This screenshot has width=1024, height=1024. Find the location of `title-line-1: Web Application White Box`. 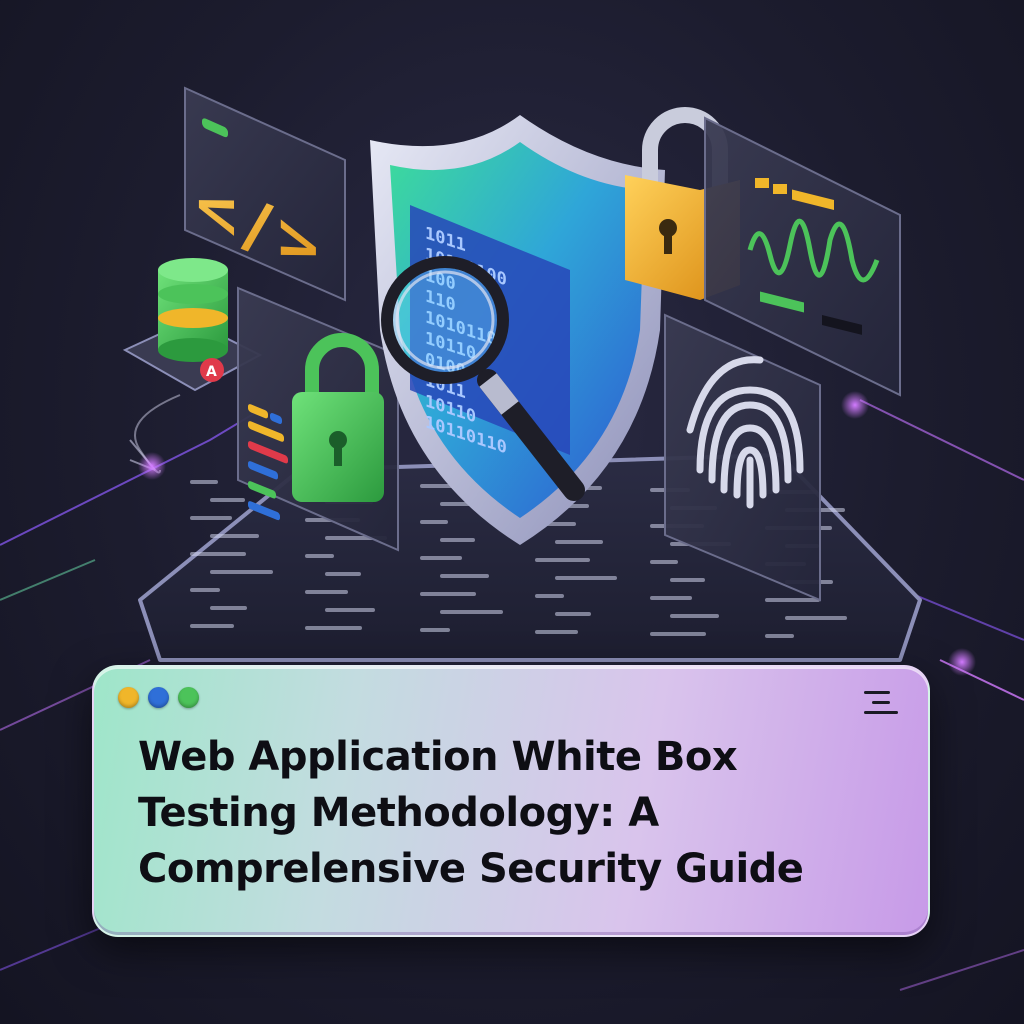

title-line-1: Web Application White Box is located at coordinates (438, 757).